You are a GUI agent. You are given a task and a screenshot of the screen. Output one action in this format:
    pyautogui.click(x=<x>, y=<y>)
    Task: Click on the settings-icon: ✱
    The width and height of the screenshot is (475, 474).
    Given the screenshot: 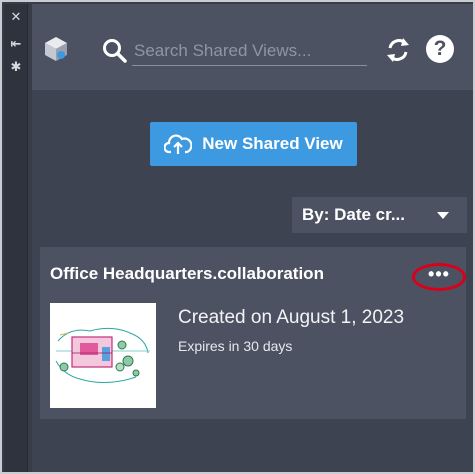 What is the action you would take?
    pyautogui.click(x=16, y=67)
    